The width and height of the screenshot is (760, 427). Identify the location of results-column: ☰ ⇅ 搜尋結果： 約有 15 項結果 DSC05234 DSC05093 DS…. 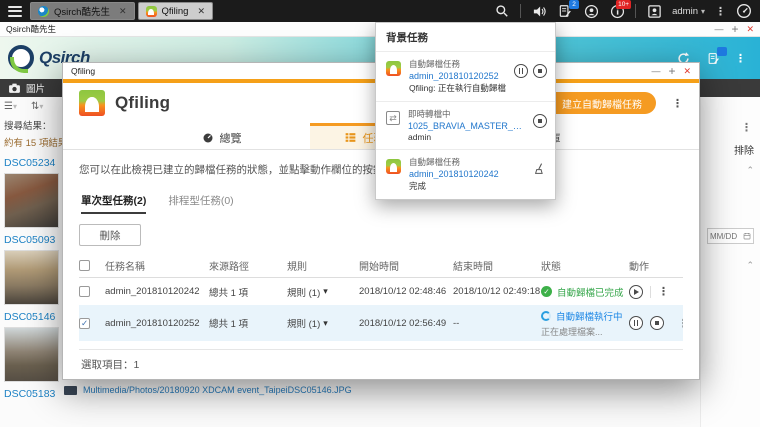
(33, 262).